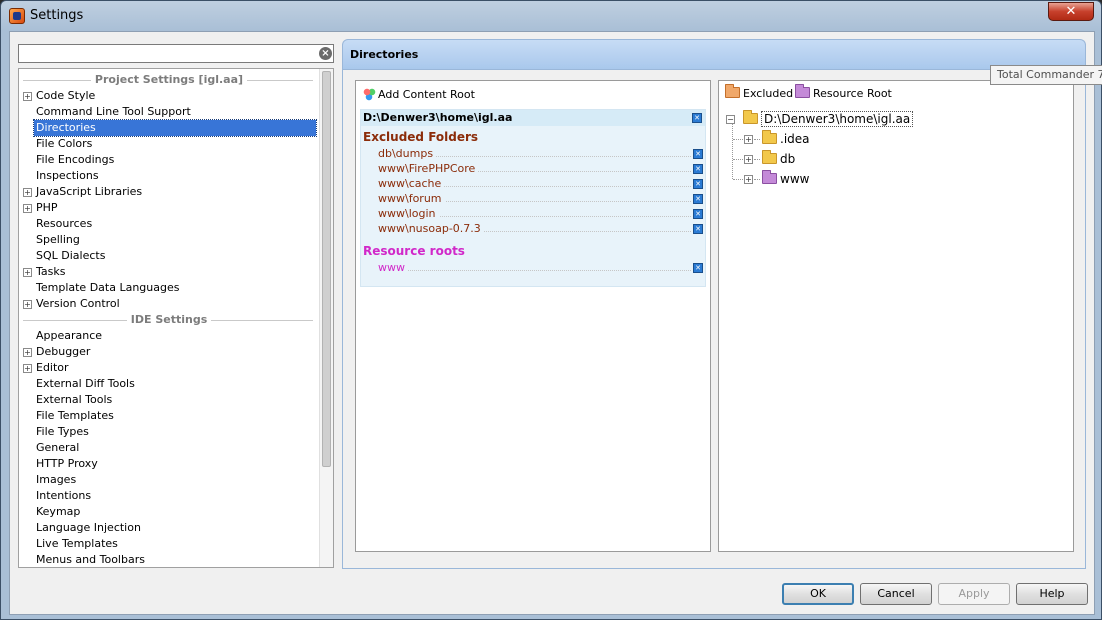 The width and height of the screenshot is (1102, 620). I want to click on cancel-button: Cancel, so click(896, 594).